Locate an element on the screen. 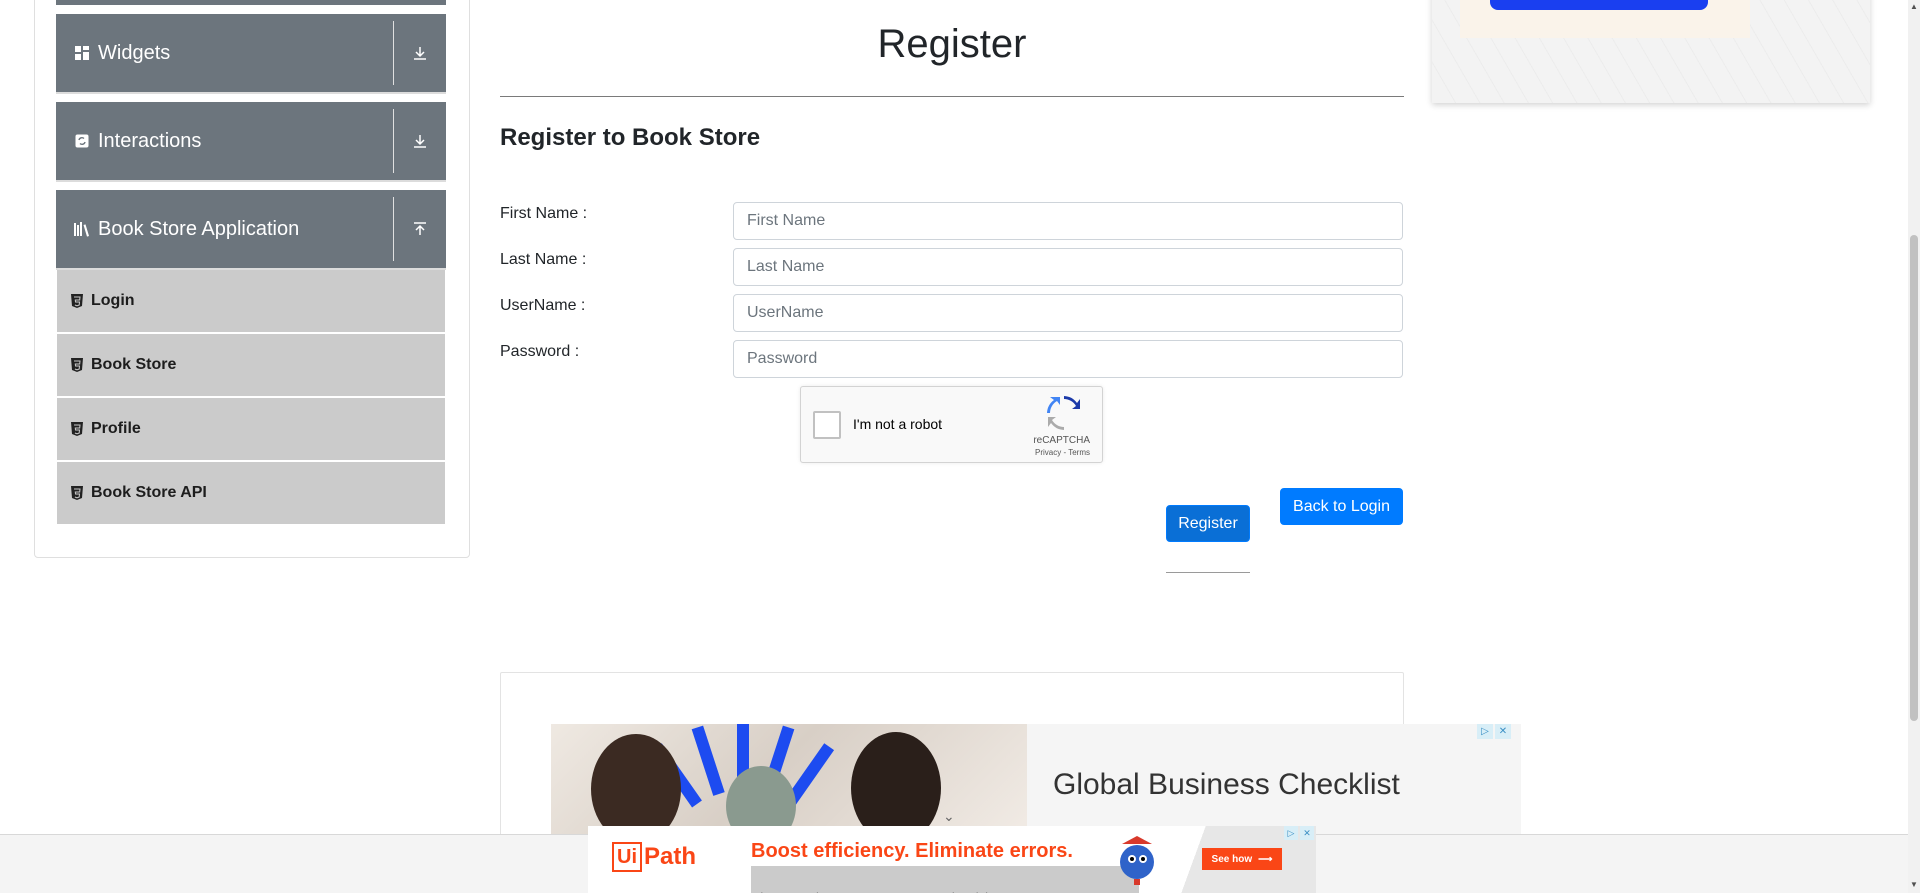 Image resolution: width=1920 pixels, height=893 pixels. ad-headline: Global Business Checklist is located at coordinates (1226, 784).